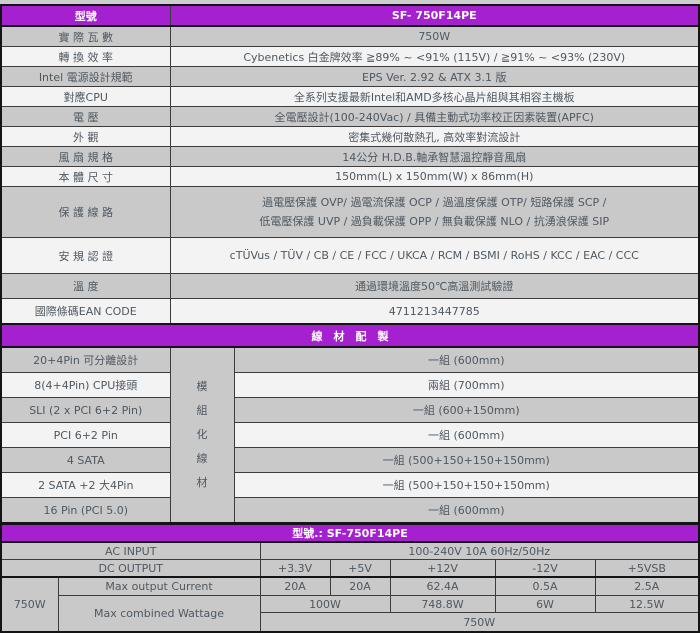 Image resolution: width=700 pixels, height=633 pixels. I want to click on max-current-label: Max output Current, so click(159, 586).